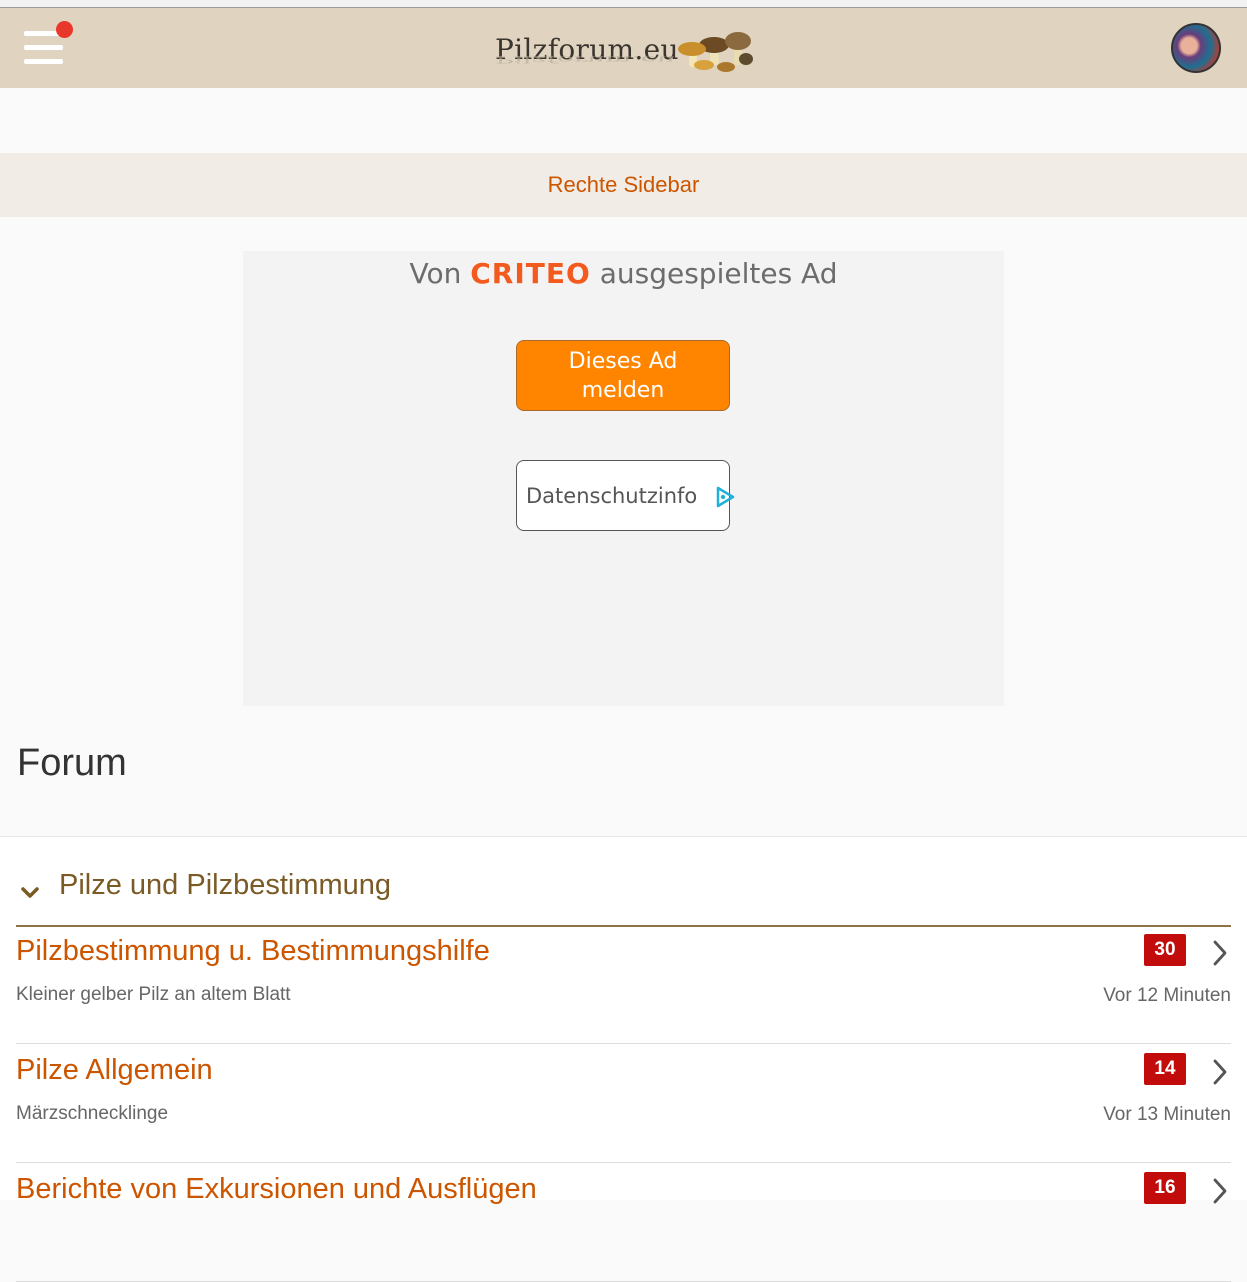 This screenshot has height=1282, width=1247. I want to click on board-title: Berichte von Exkursionen und Ausflügen, so click(276, 1189).